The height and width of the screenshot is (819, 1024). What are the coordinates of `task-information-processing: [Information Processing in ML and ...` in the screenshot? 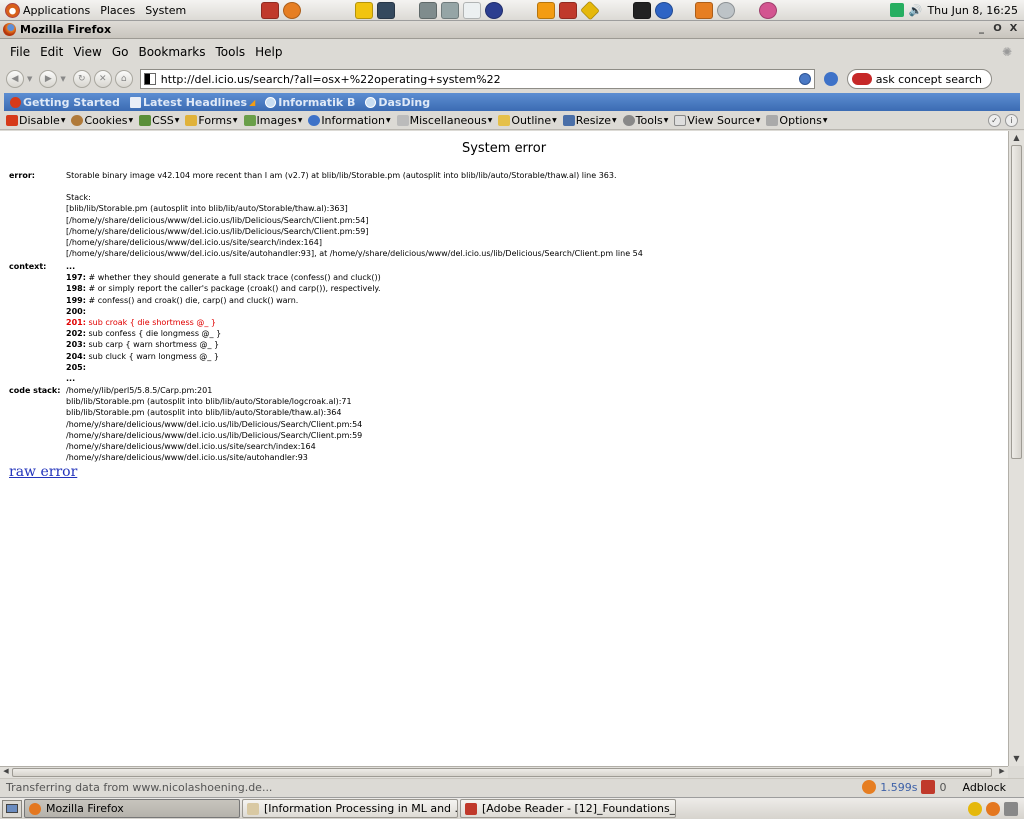 It's located at (350, 808).